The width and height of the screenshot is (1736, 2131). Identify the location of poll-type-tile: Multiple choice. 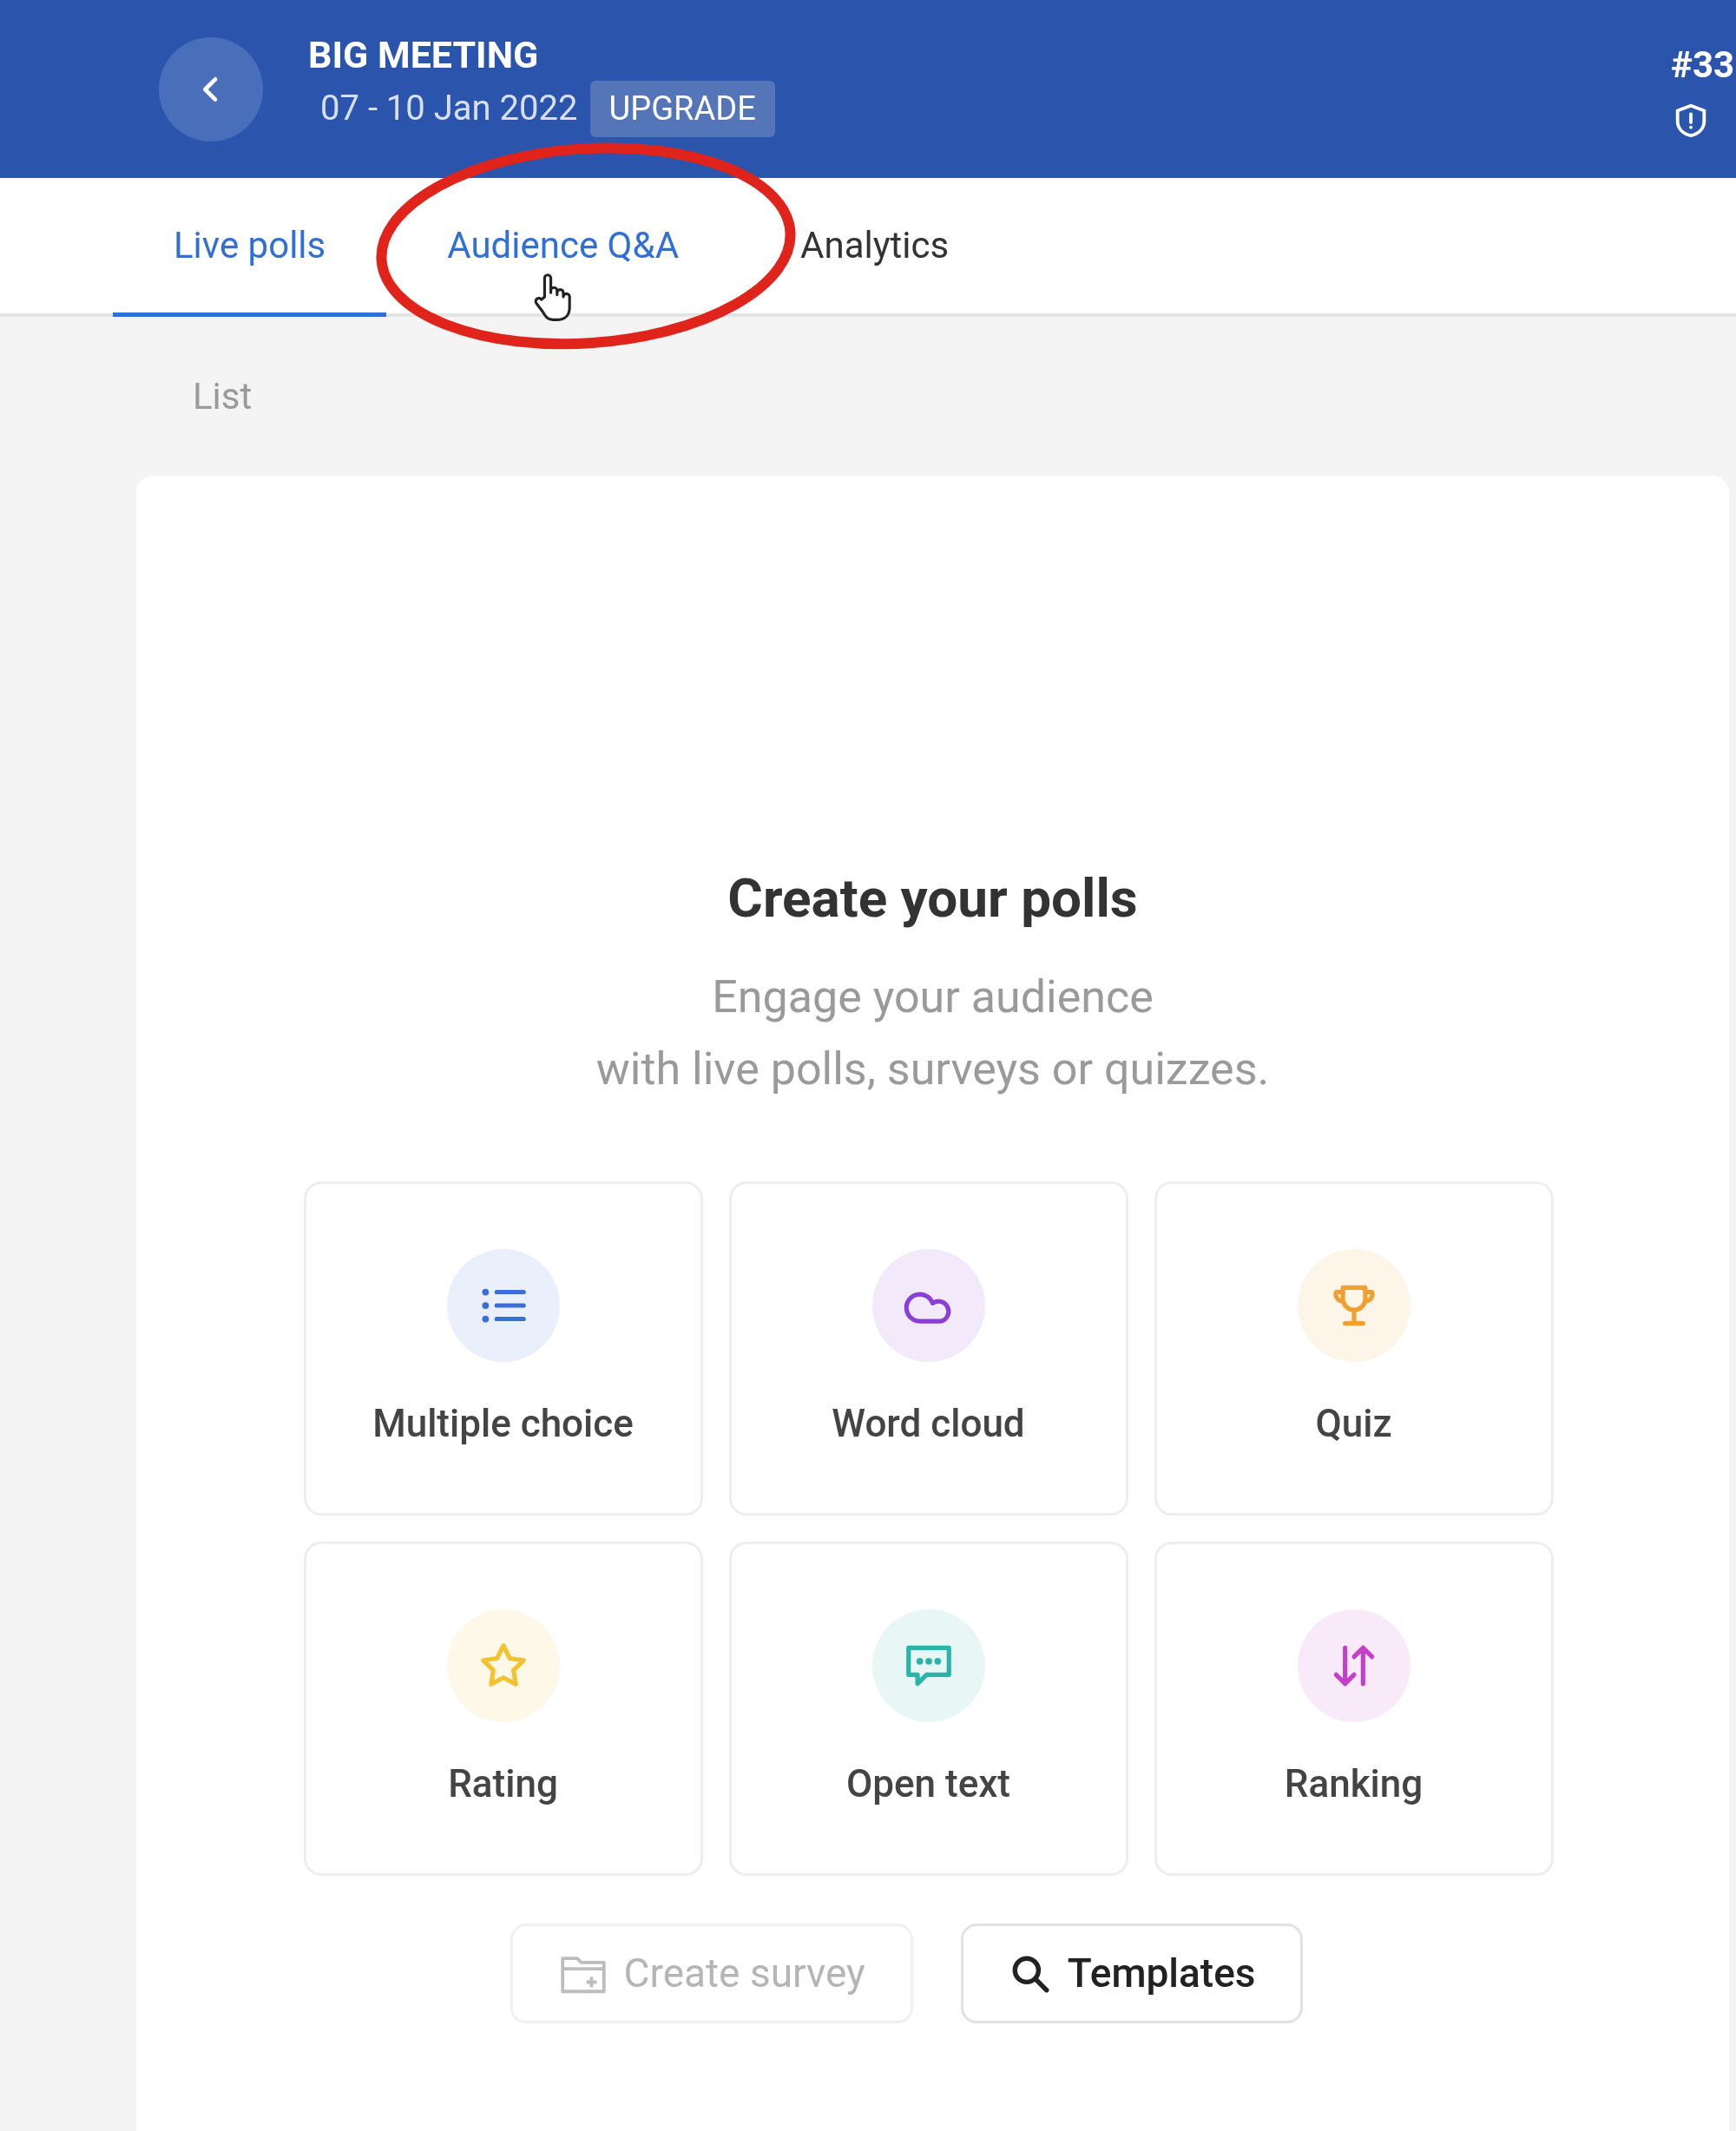
(503, 1348).